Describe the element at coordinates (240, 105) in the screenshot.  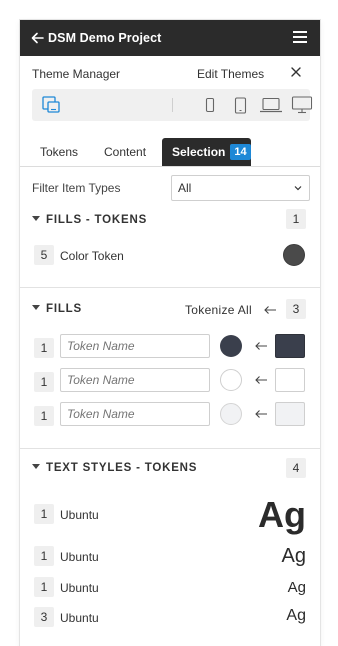
I see `tablet-icon` at that location.